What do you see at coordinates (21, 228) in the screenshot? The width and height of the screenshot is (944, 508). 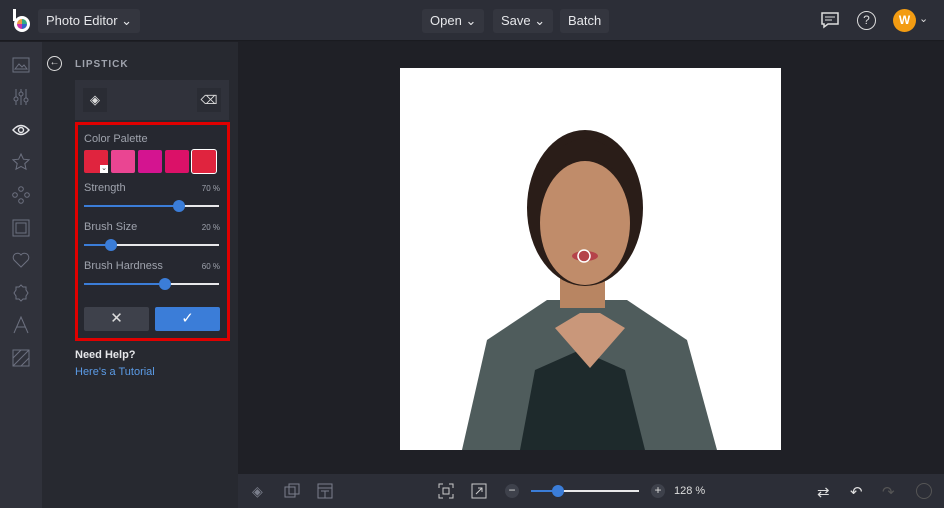 I see `frame-icon` at bounding box center [21, 228].